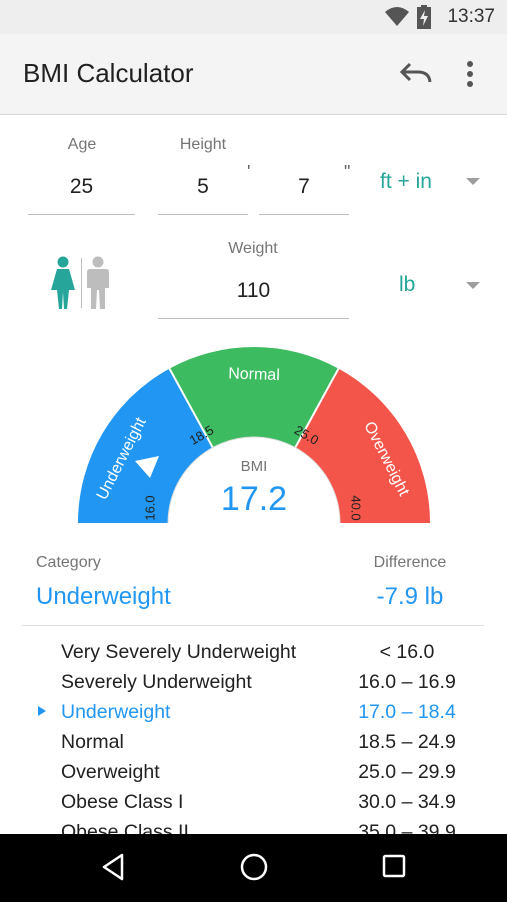 Image resolution: width=507 pixels, height=902 pixels. What do you see at coordinates (113, 867) in the screenshot?
I see `back-icon` at bounding box center [113, 867].